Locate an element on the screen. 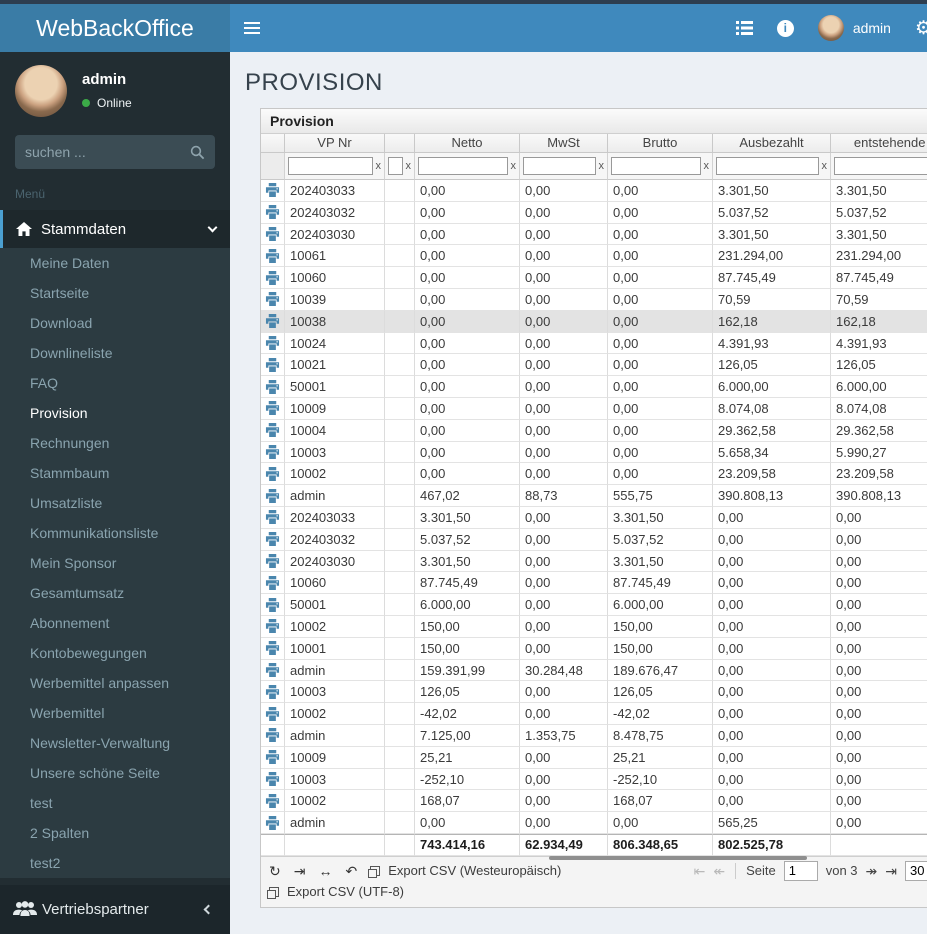 Image resolution: width=927 pixels, height=934 pixels. horizontal-scrollbar is located at coordinates (678, 858).